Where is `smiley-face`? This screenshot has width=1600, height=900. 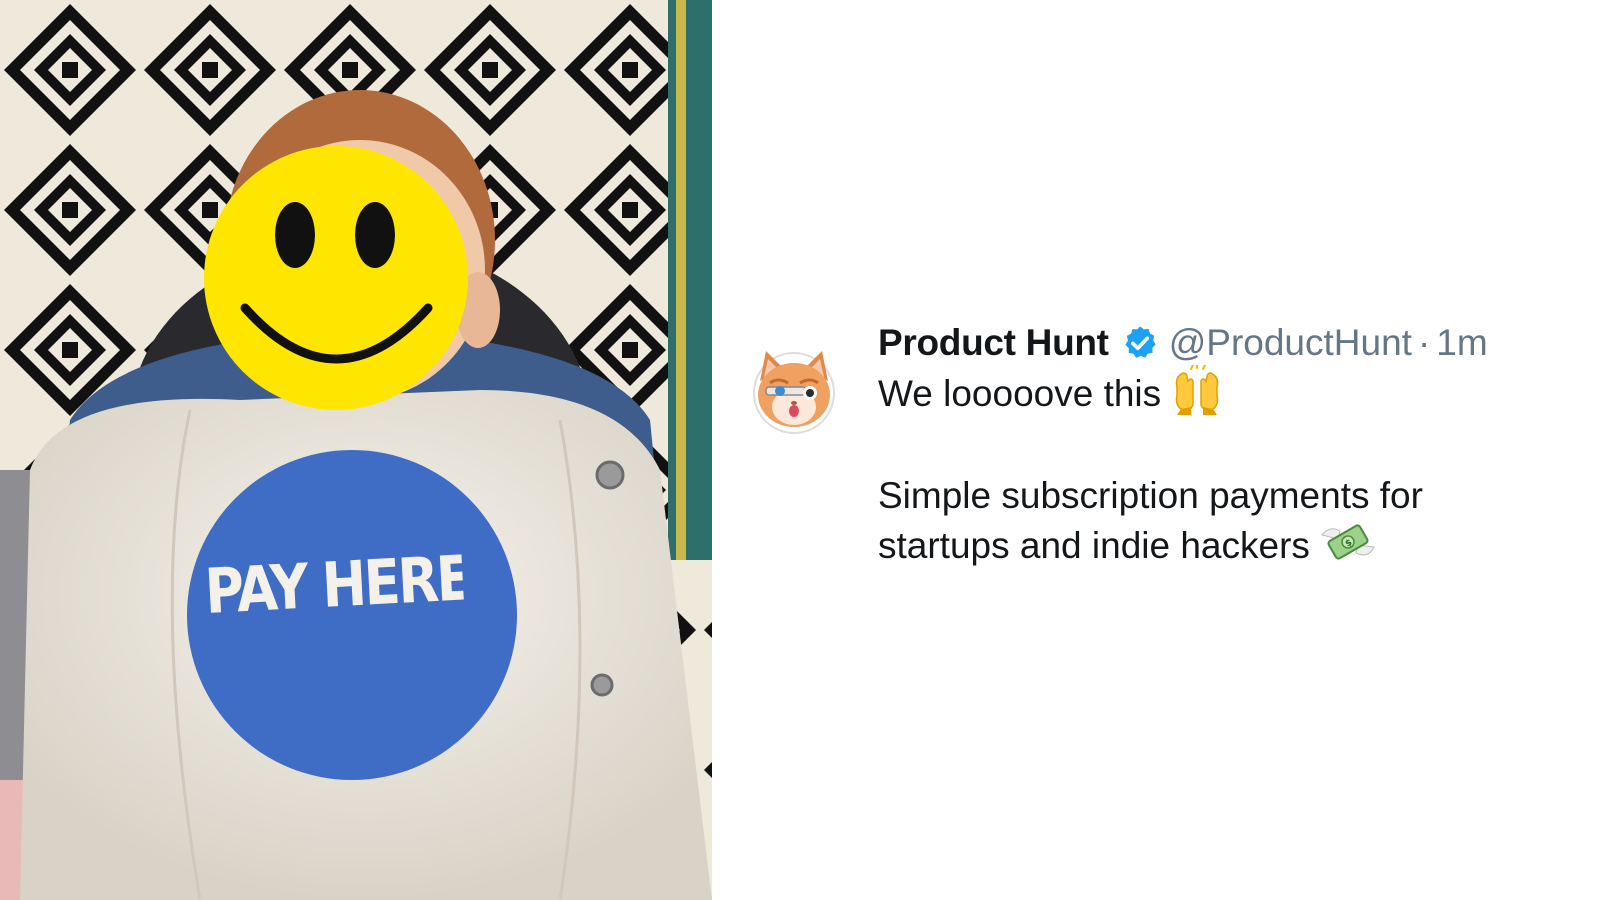 smiley-face is located at coordinates (336, 278).